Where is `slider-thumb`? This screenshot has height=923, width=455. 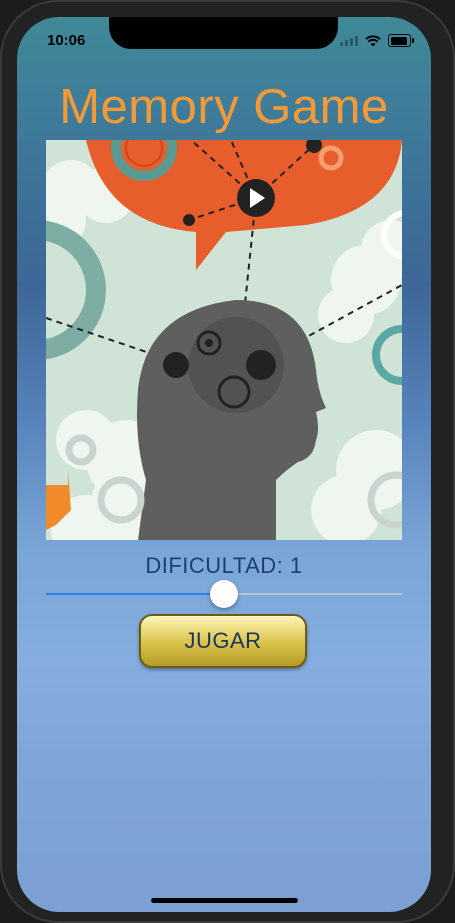 slider-thumb is located at coordinates (224, 594).